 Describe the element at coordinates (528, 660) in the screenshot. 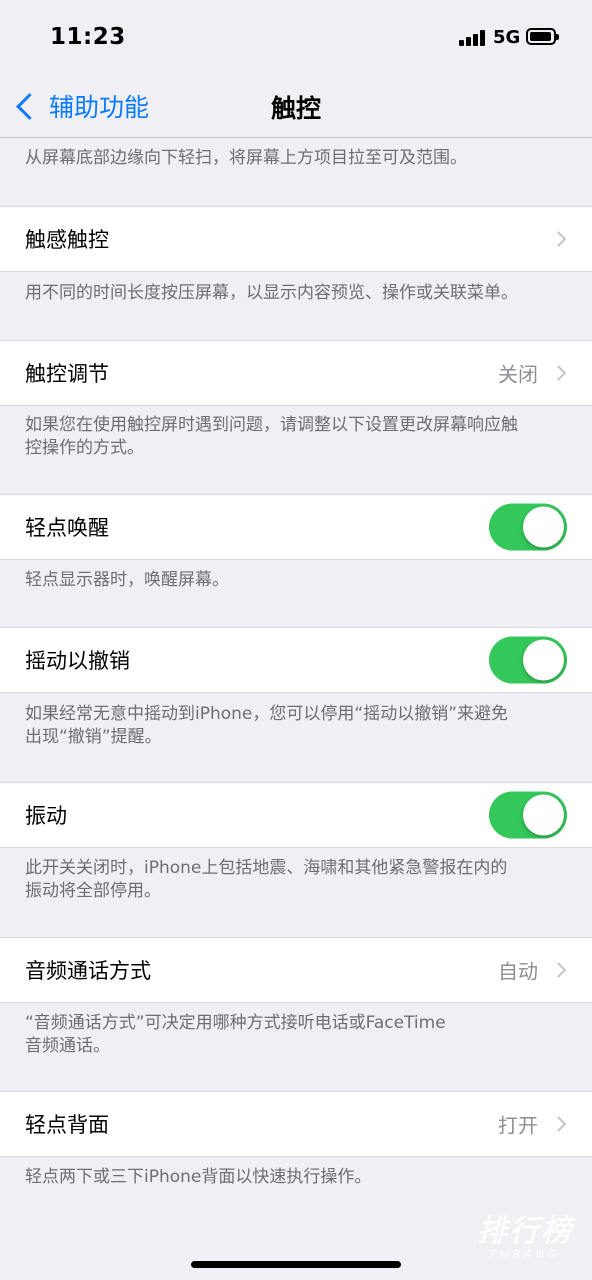

I see `shake-to-undo-toggle` at that location.